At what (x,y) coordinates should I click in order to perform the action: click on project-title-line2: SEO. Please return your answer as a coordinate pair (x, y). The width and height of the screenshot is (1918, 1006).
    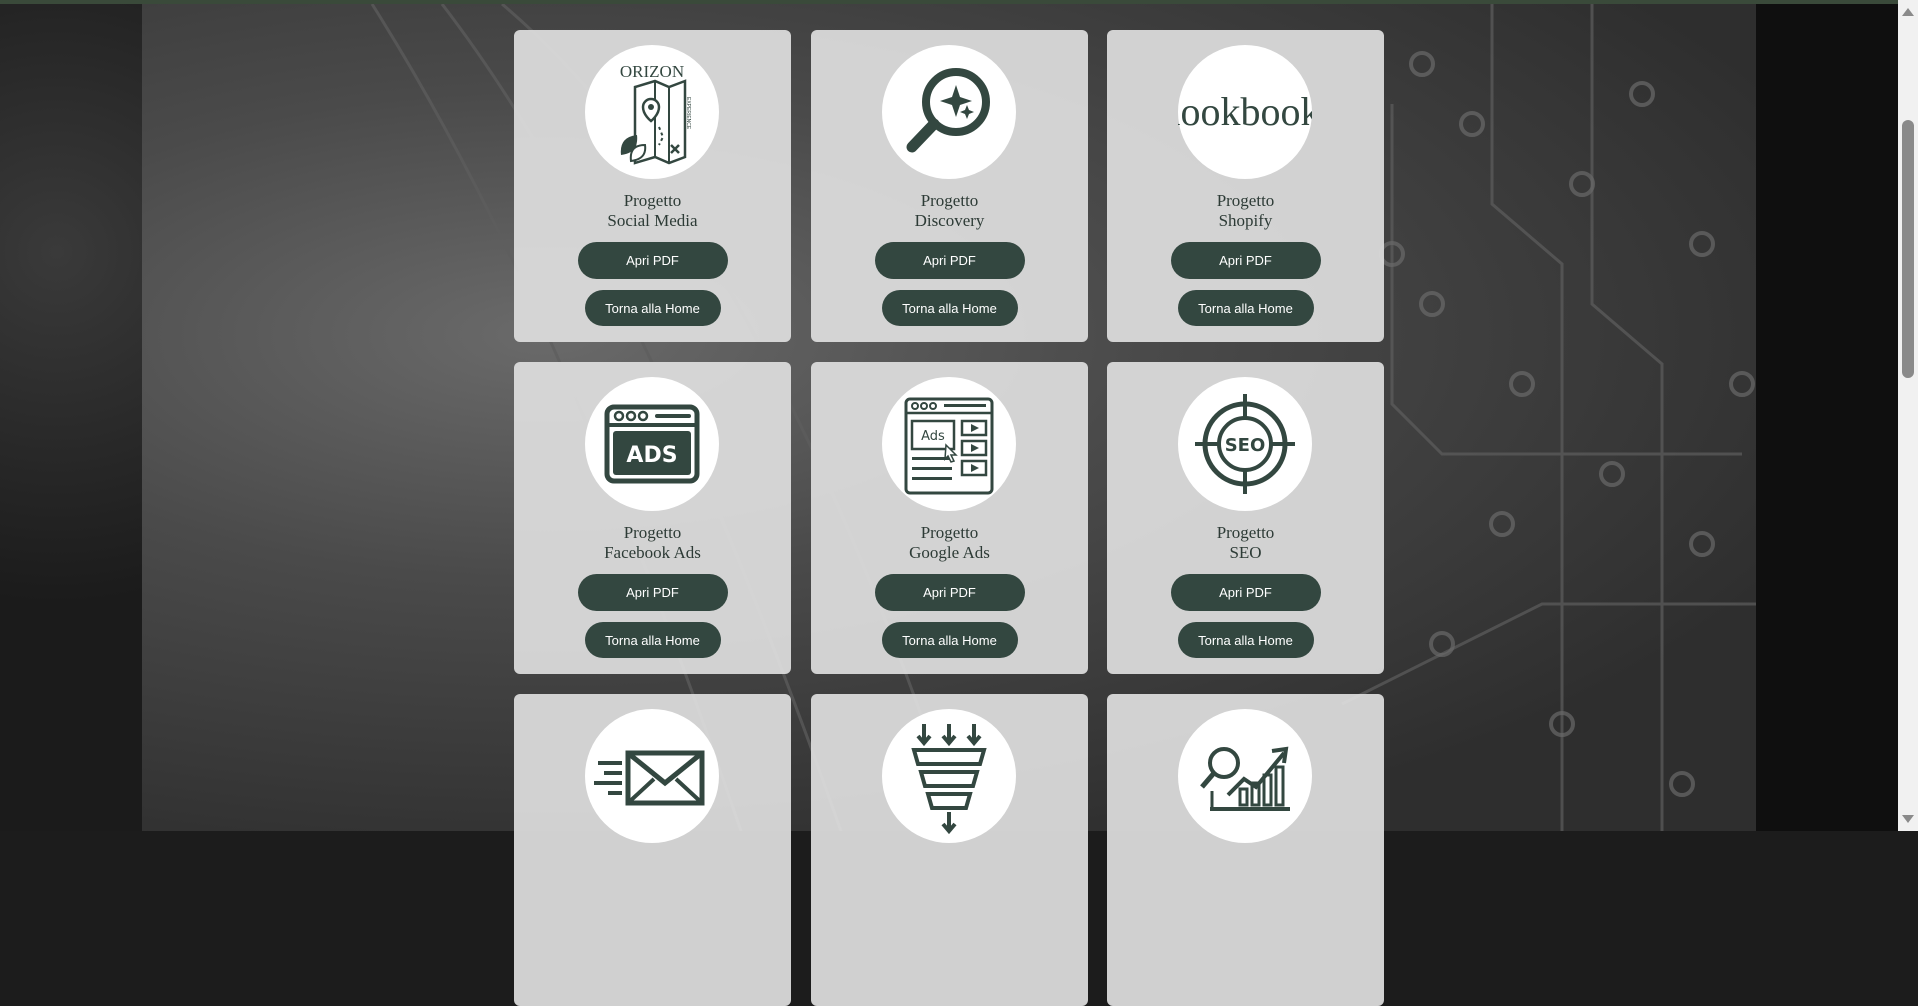
    Looking at the image, I should click on (1245, 552).